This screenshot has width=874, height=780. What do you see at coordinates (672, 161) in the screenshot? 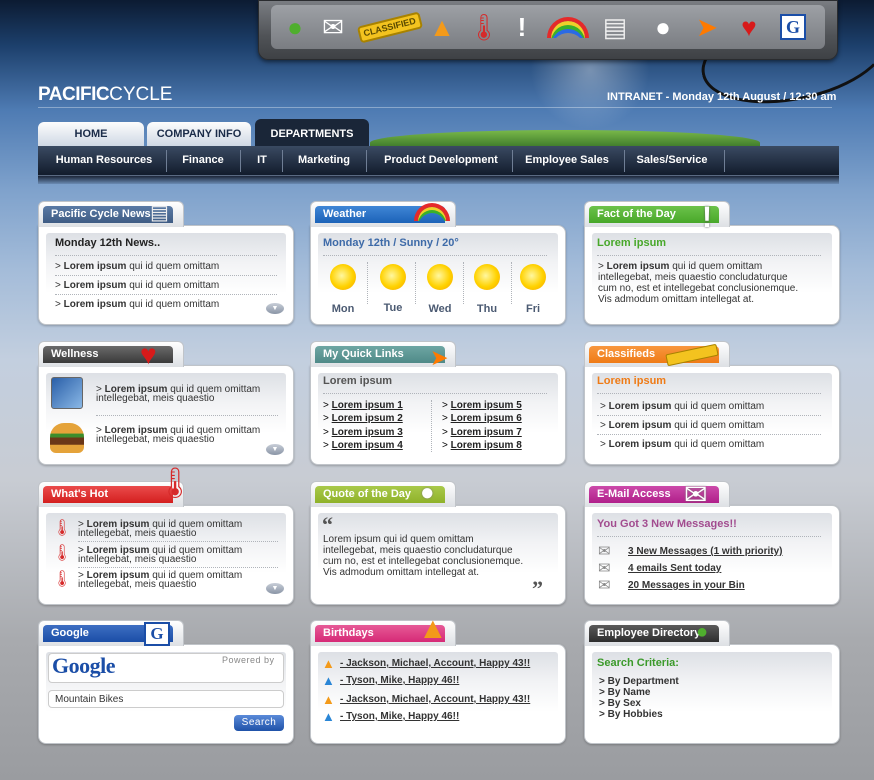
I see `nav-sales-service: Sales/Service` at bounding box center [672, 161].